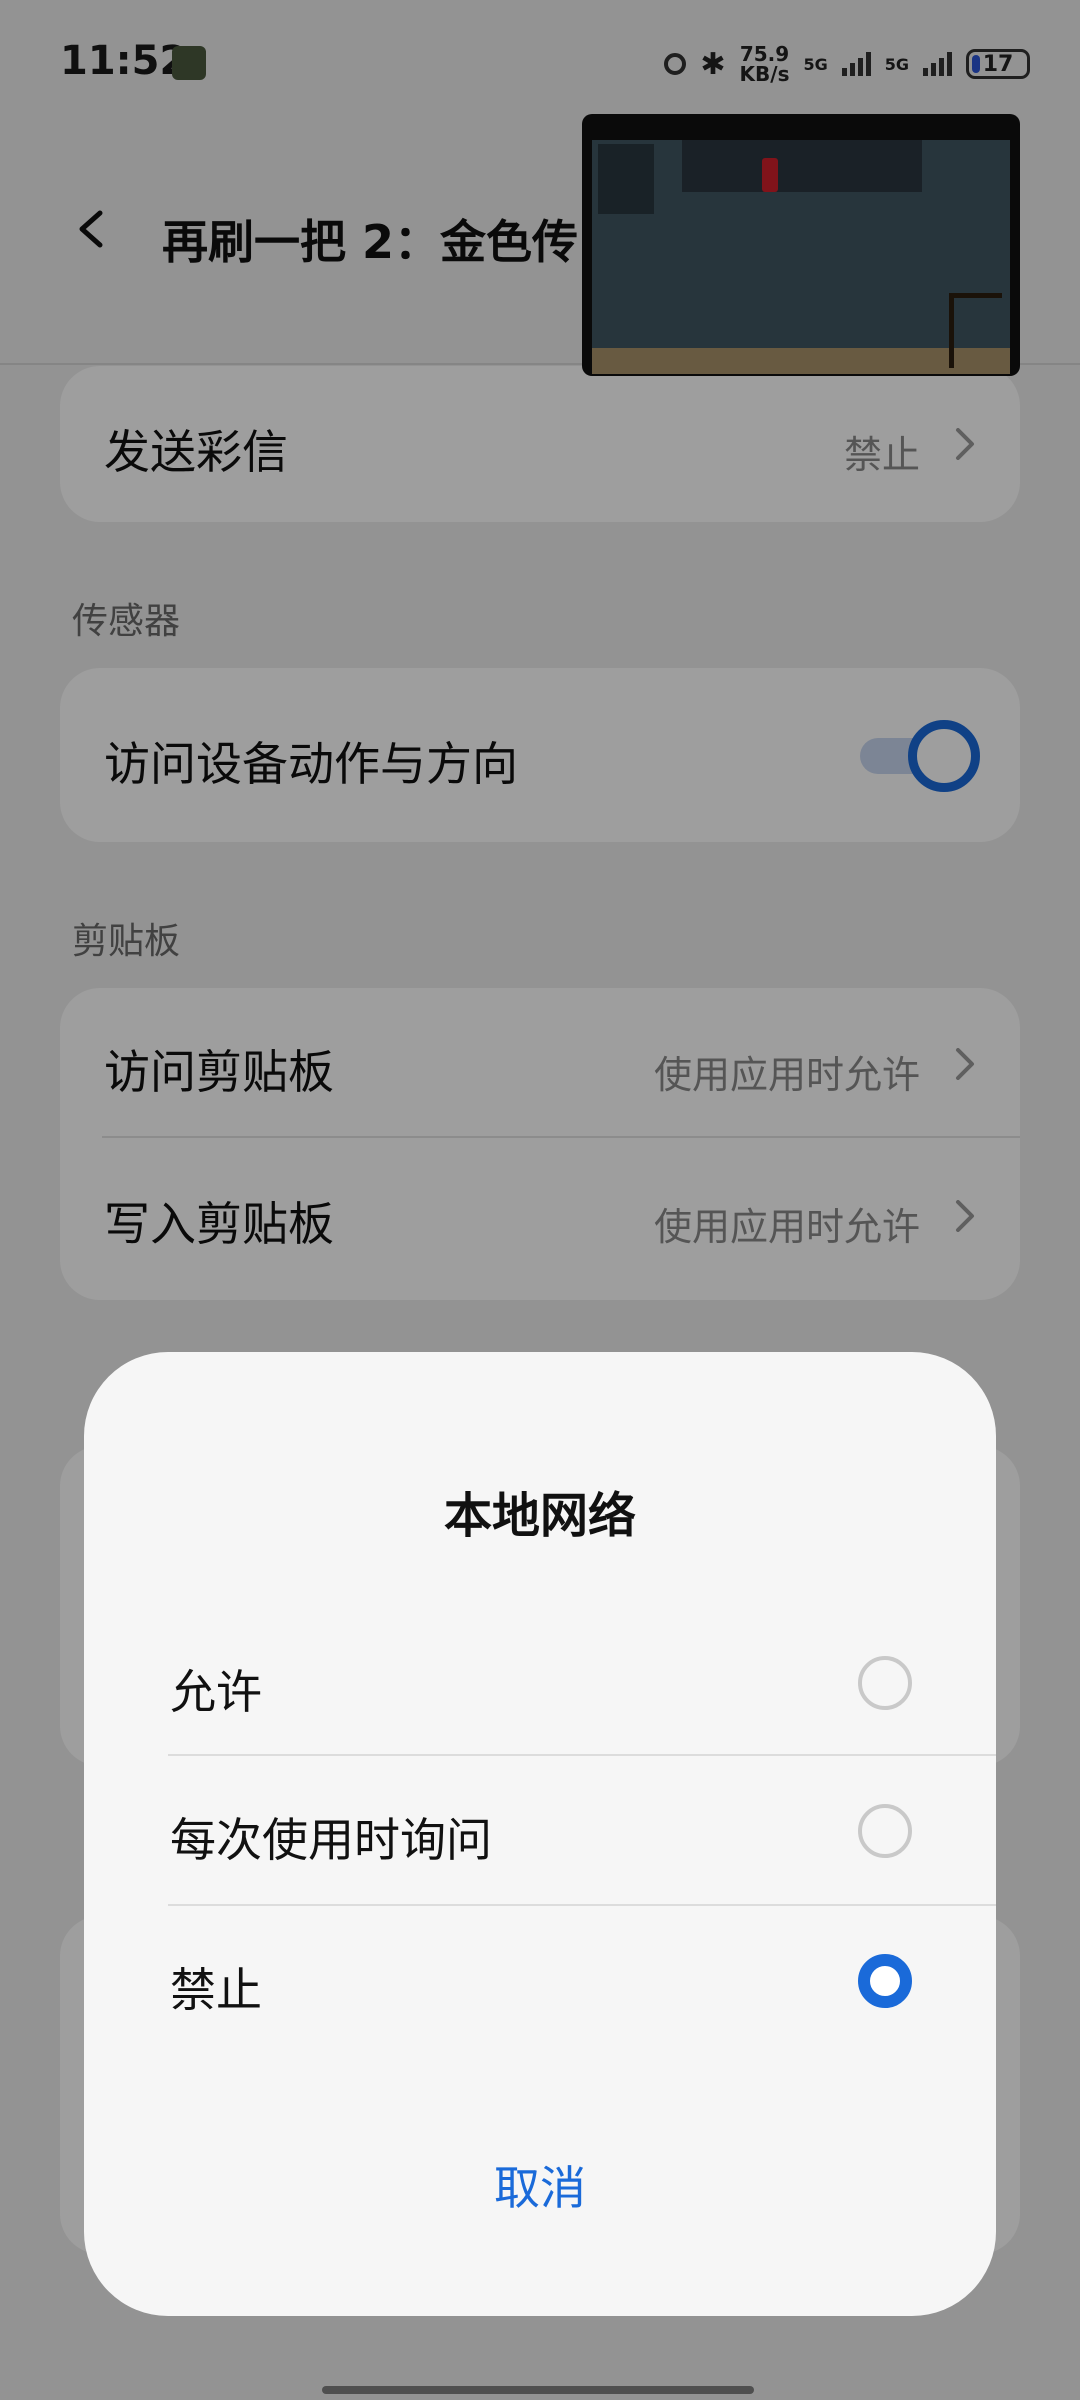 Image resolution: width=1080 pixels, height=2400 pixels. What do you see at coordinates (540, 1981) in the screenshot?
I see `option-deny: 禁止` at bounding box center [540, 1981].